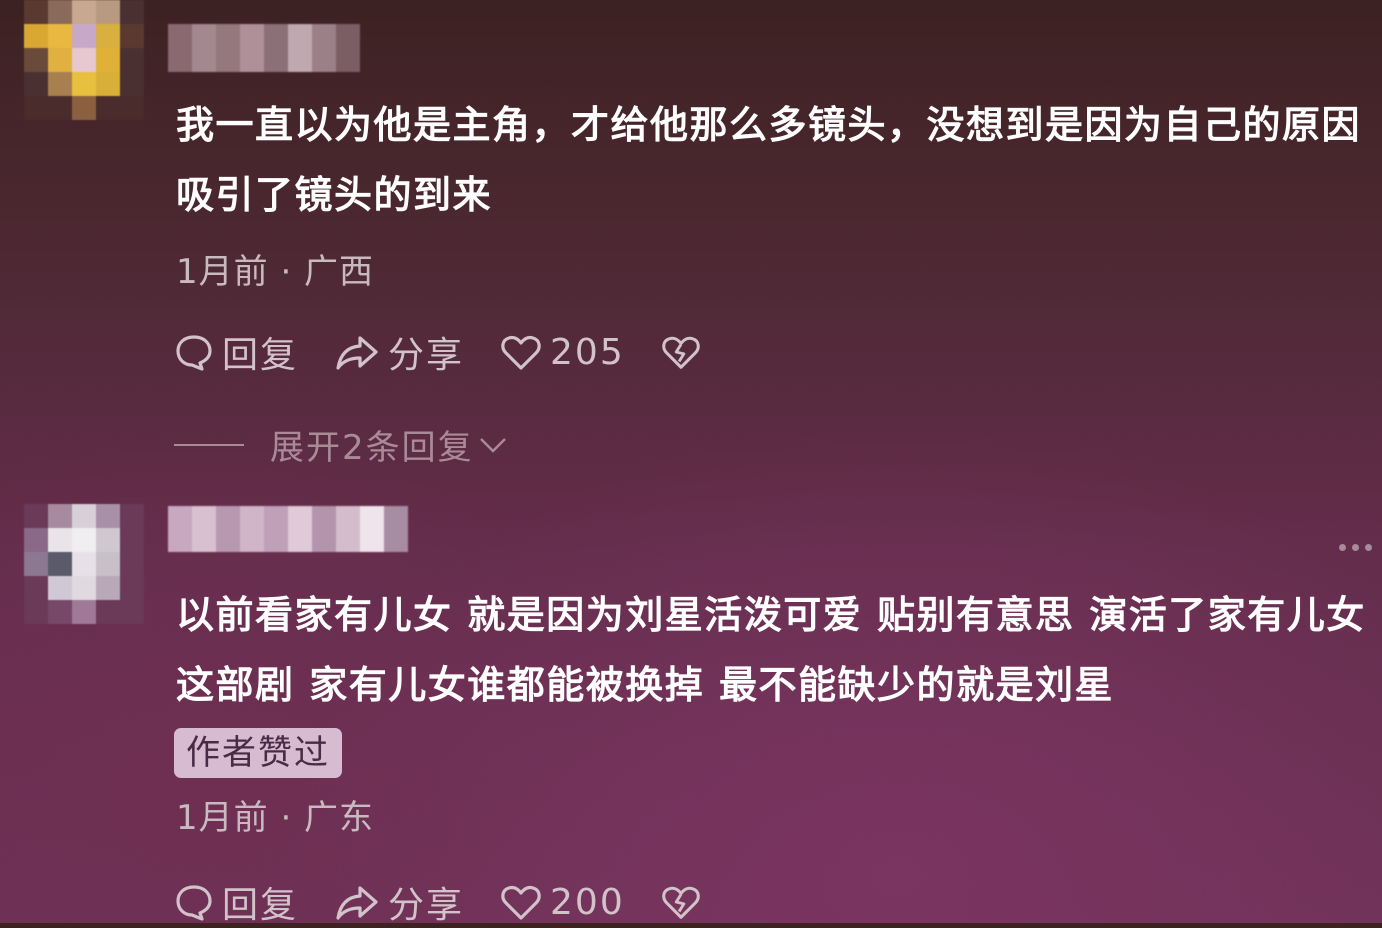 The height and width of the screenshot is (928, 1382). What do you see at coordinates (209, 444) in the screenshot?
I see `divider-line` at bounding box center [209, 444].